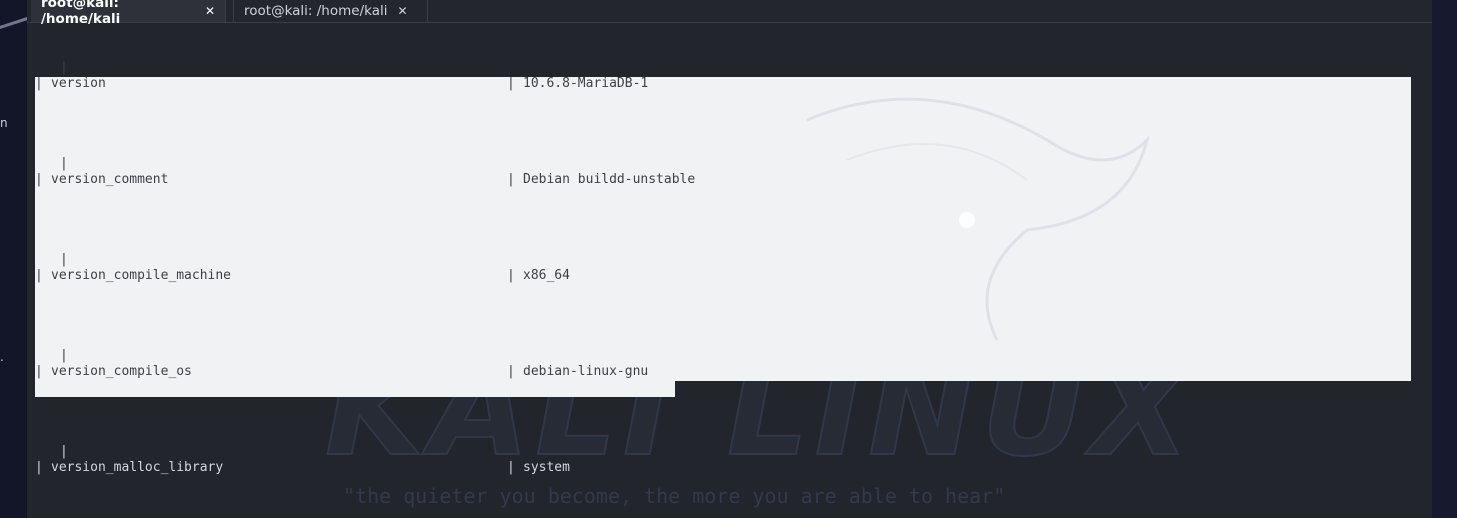  Describe the element at coordinates (2, 357) in the screenshot. I see `desktop-text-fragment: .` at that location.